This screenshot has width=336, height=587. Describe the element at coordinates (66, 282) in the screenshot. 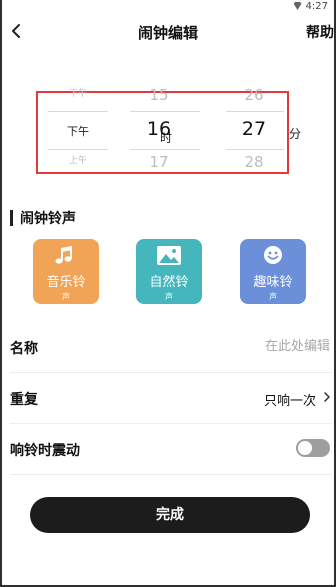

I see `ringtone-card-music-label: 音乐铃` at that location.